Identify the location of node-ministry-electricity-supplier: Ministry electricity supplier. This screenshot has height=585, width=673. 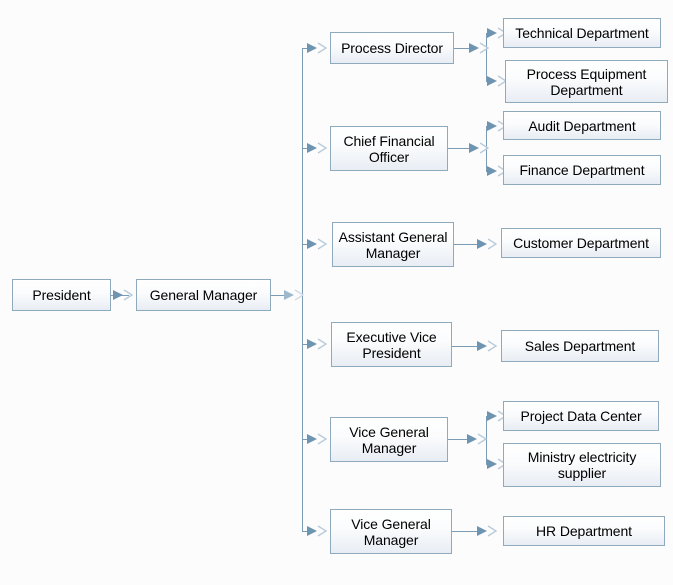
(582, 465).